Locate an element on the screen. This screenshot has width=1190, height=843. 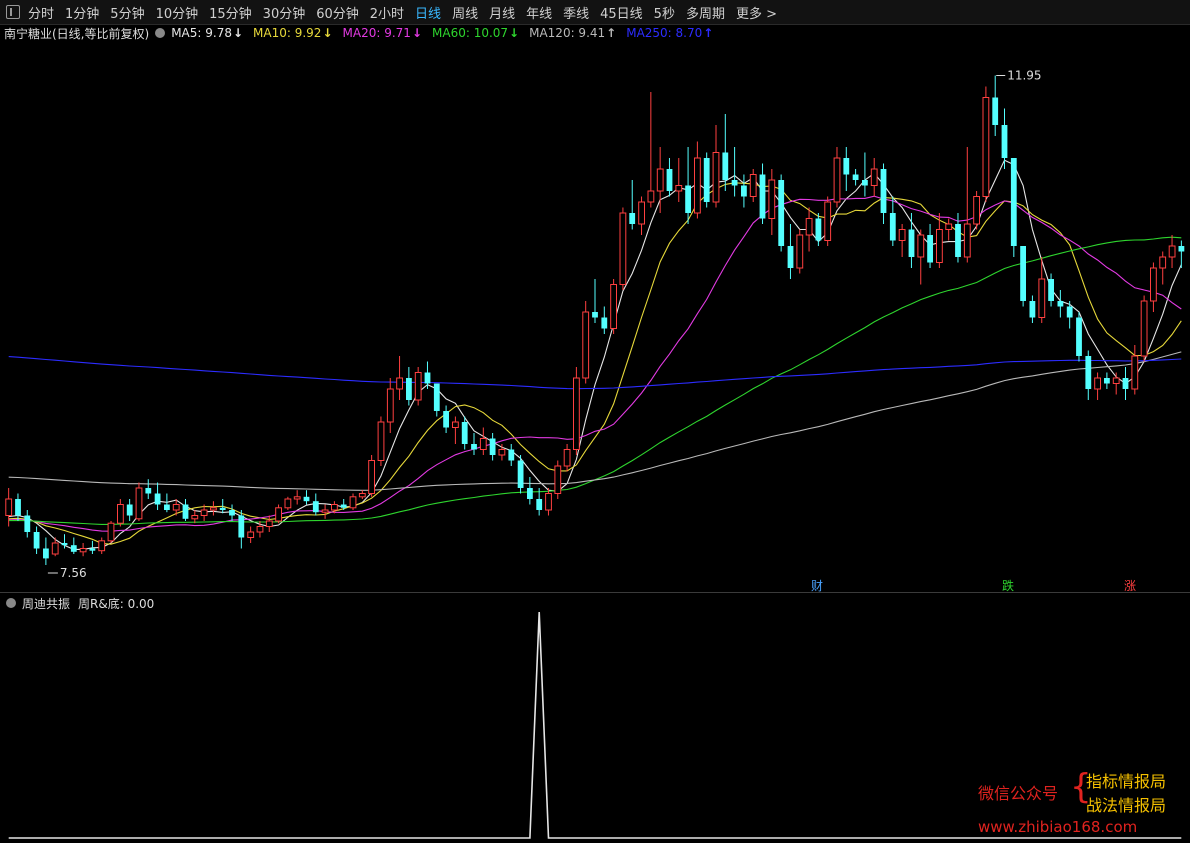
event-marker-cai: 财 is located at coordinates (817, 585).